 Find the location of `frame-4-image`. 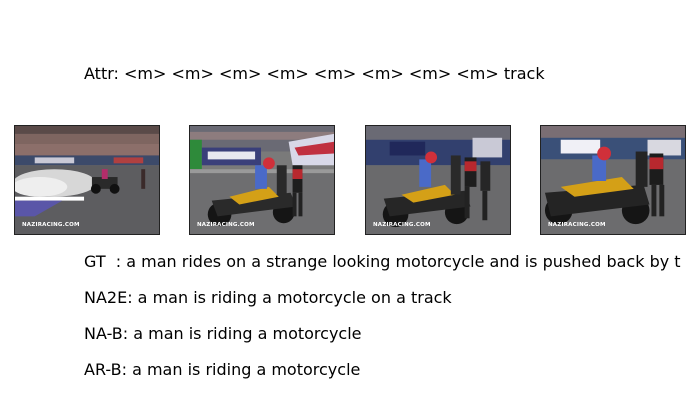

frame-4-image is located at coordinates (613, 180).